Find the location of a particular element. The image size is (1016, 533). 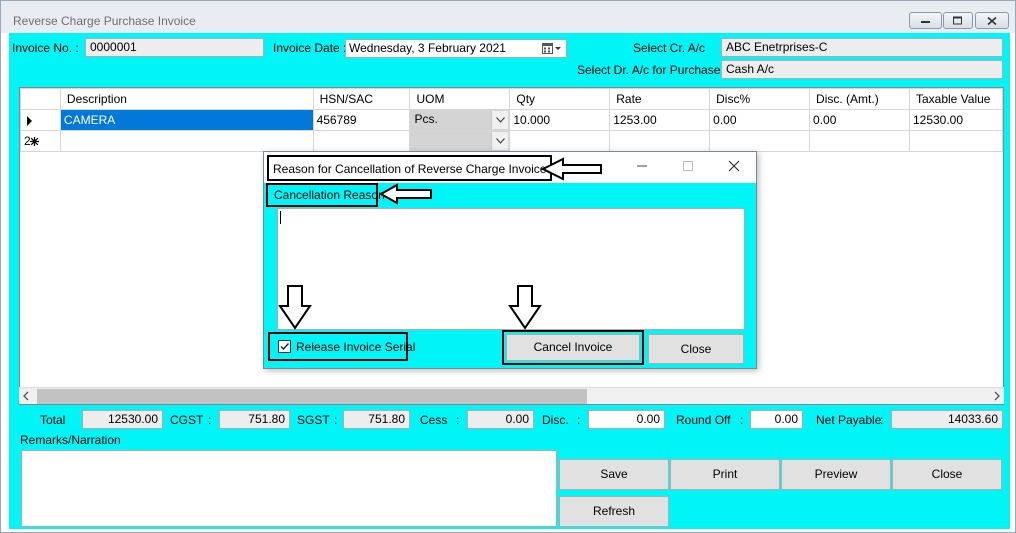

invoice-date-picker: Wednesday, 3 February 2021 is located at coordinates (456, 48).